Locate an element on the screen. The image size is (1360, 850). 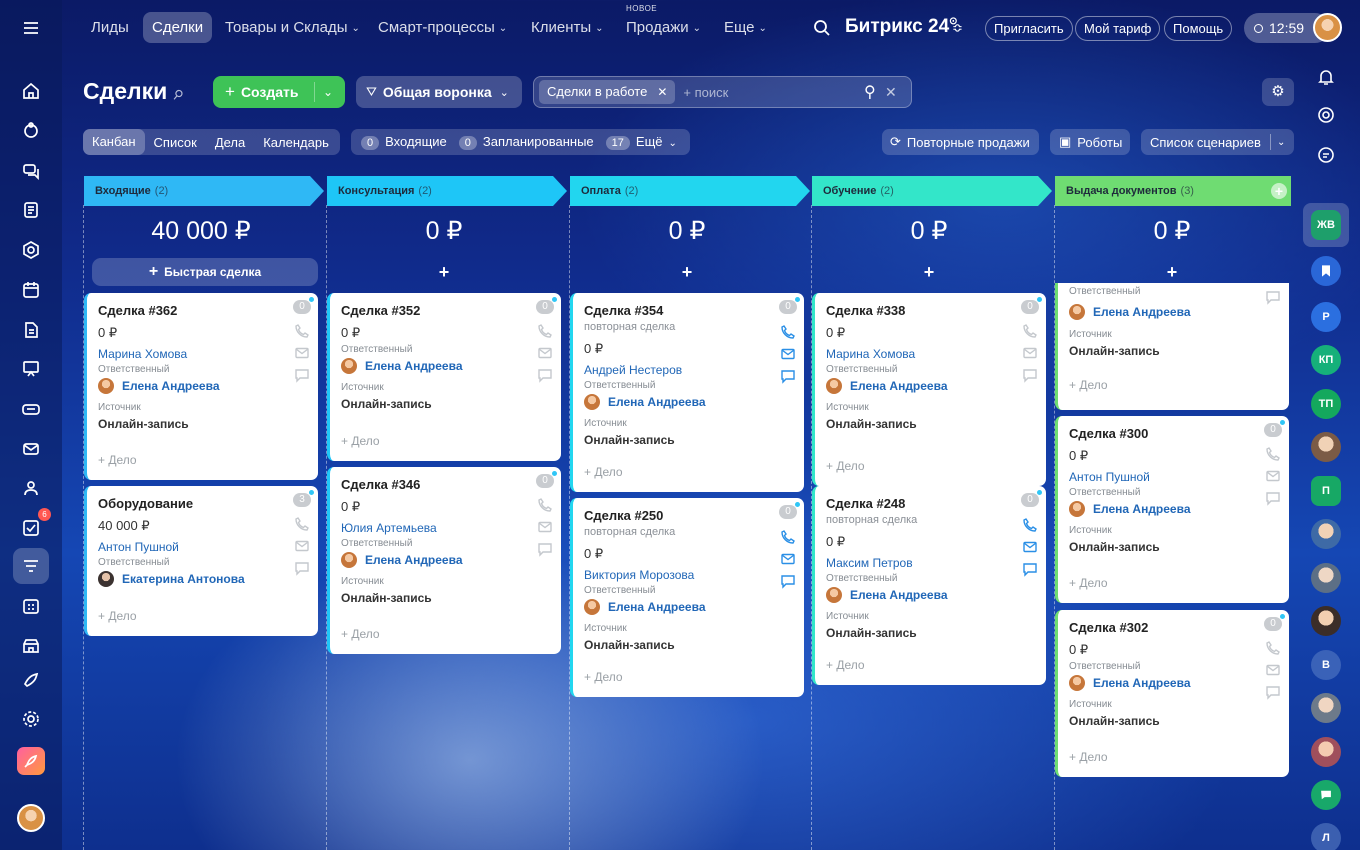
rocket-small-icon is located at coordinates (31, 680).